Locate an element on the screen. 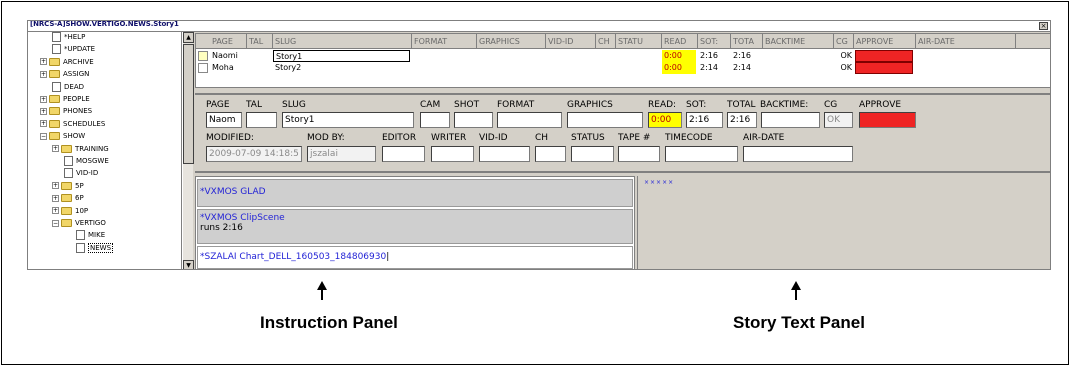  ch-field is located at coordinates (550, 154).